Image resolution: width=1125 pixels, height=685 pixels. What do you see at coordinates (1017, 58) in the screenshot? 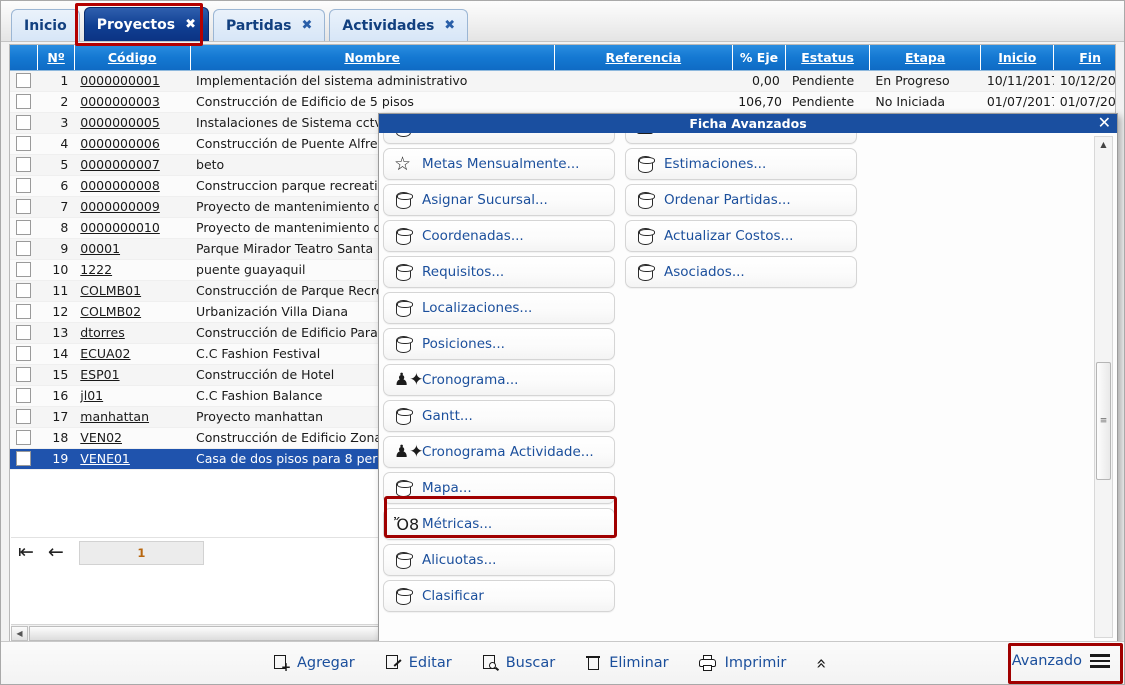
I see `col-inicio: Inicio` at bounding box center [1017, 58].